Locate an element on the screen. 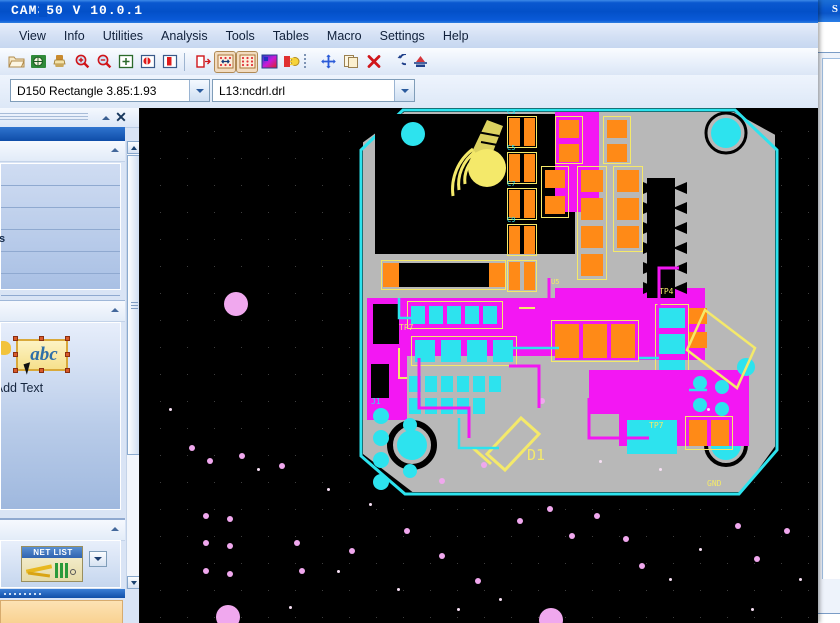  toolbar-group-edit is located at coordinates (374, 62).